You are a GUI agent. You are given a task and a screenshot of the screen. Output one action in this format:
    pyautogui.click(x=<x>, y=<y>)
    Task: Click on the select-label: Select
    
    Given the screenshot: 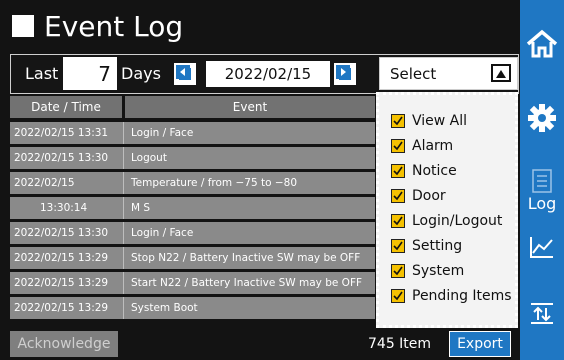 What is the action you would take?
    pyautogui.click(x=413, y=74)
    